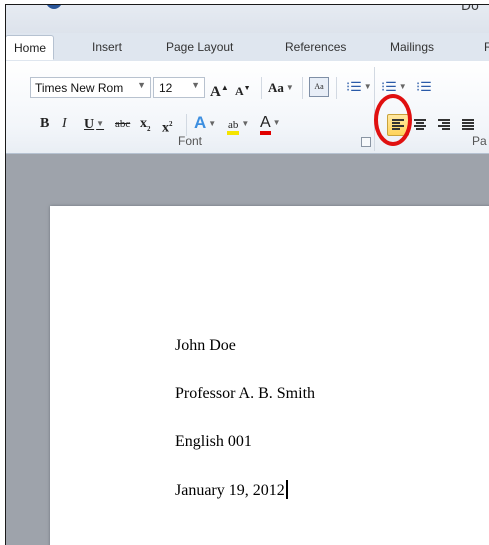 The width and height of the screenshot is (489, 545). I want to click on tab-home: Home, so click(30, 47).